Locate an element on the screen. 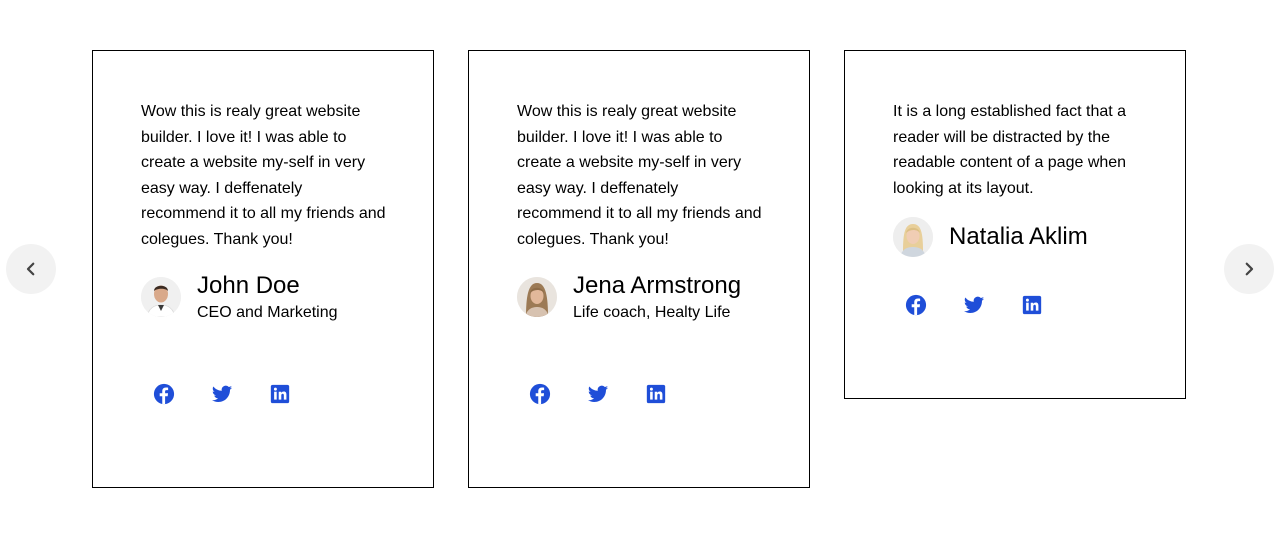 This screenshot has width=1280, height=538. testimonial-author: Jena Armstrong Life coach, Healty Life is located at coordinates (629, 297).